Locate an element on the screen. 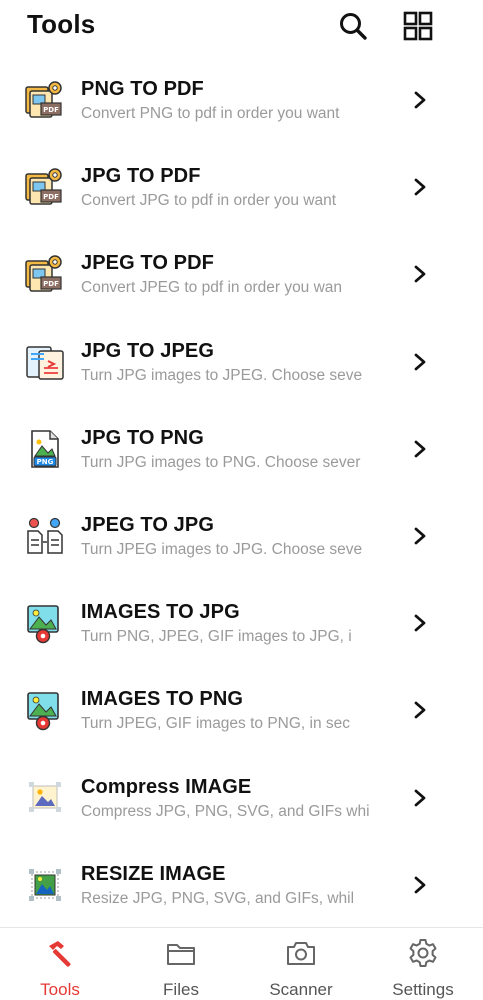 This screenshot has height=1000, width=483. tool-title: JPG TO PDF is located at coordinates (141, 176).